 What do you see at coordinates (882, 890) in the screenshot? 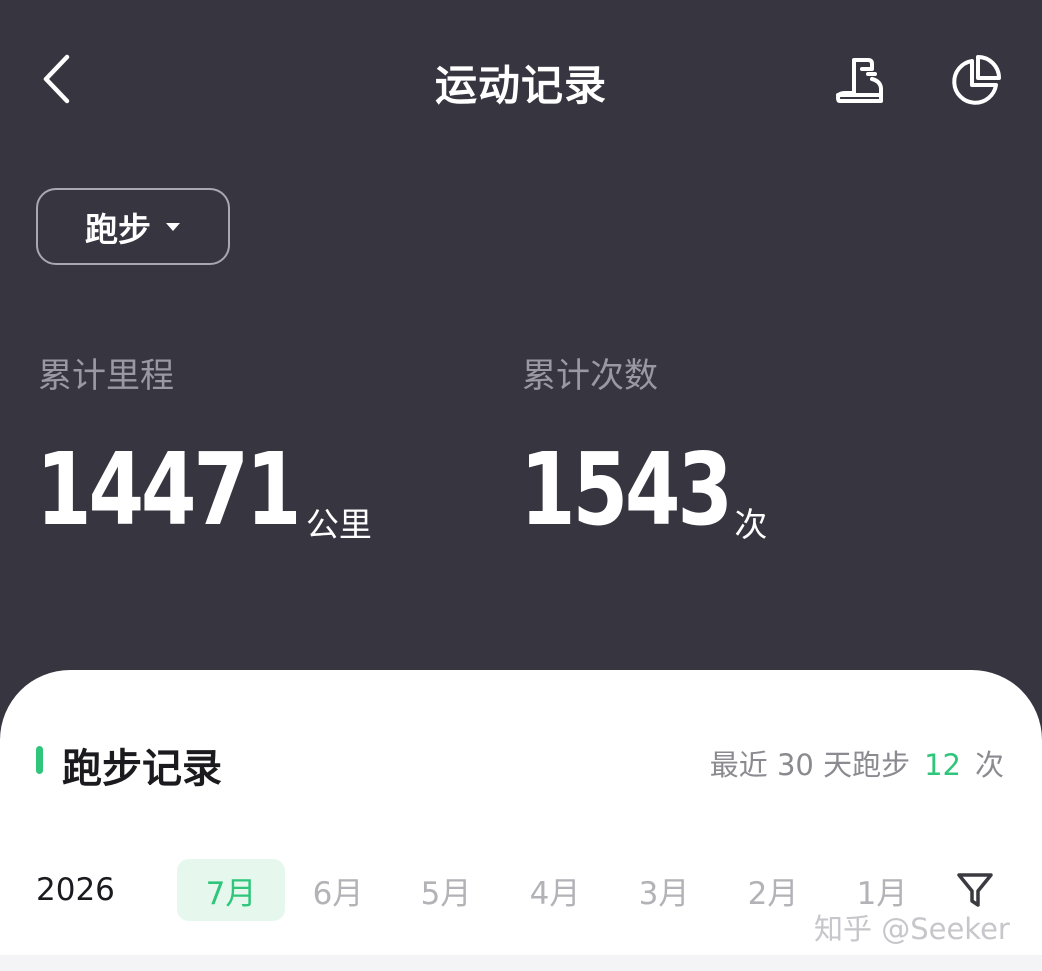
I see `month-tab-1: 1月` at bounding box center [882, 890].